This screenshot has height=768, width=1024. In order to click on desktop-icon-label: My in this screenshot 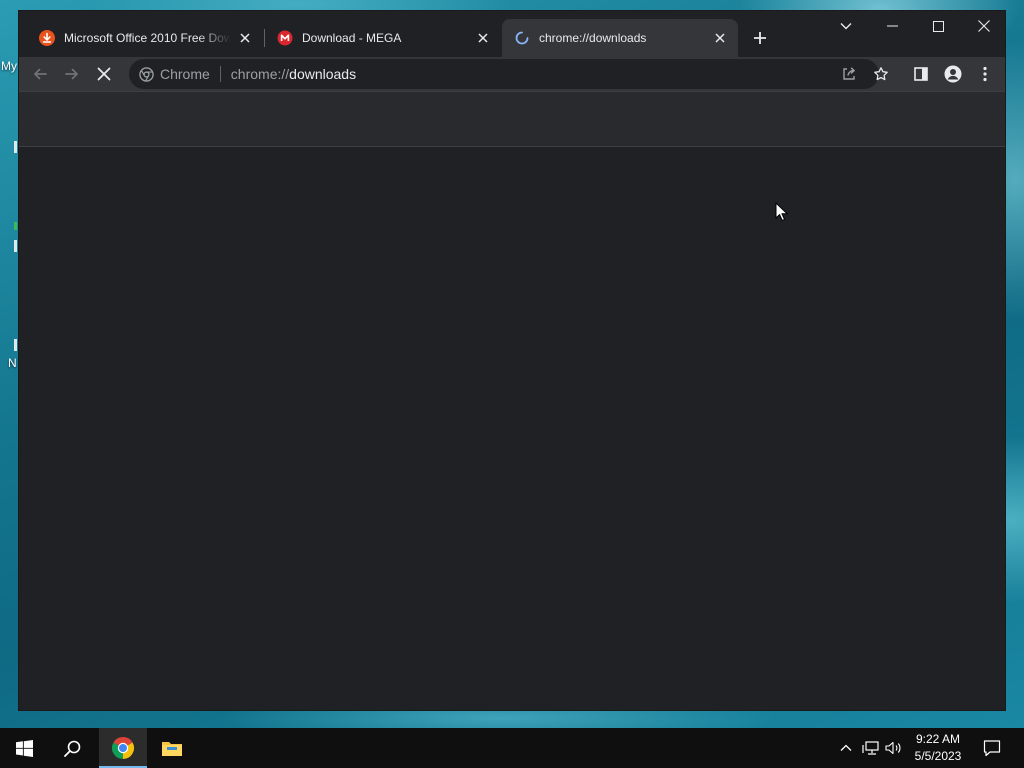, I will do `click(9, 66)`.